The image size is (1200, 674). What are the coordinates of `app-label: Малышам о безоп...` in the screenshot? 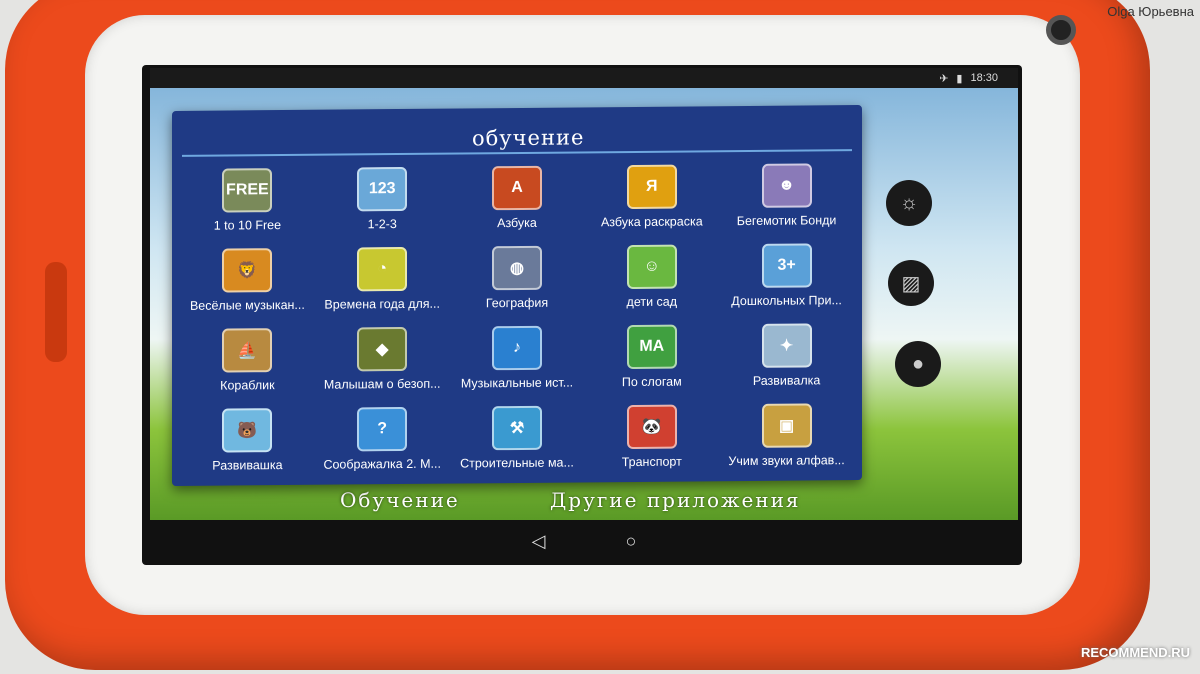 It's located at (382, 384).